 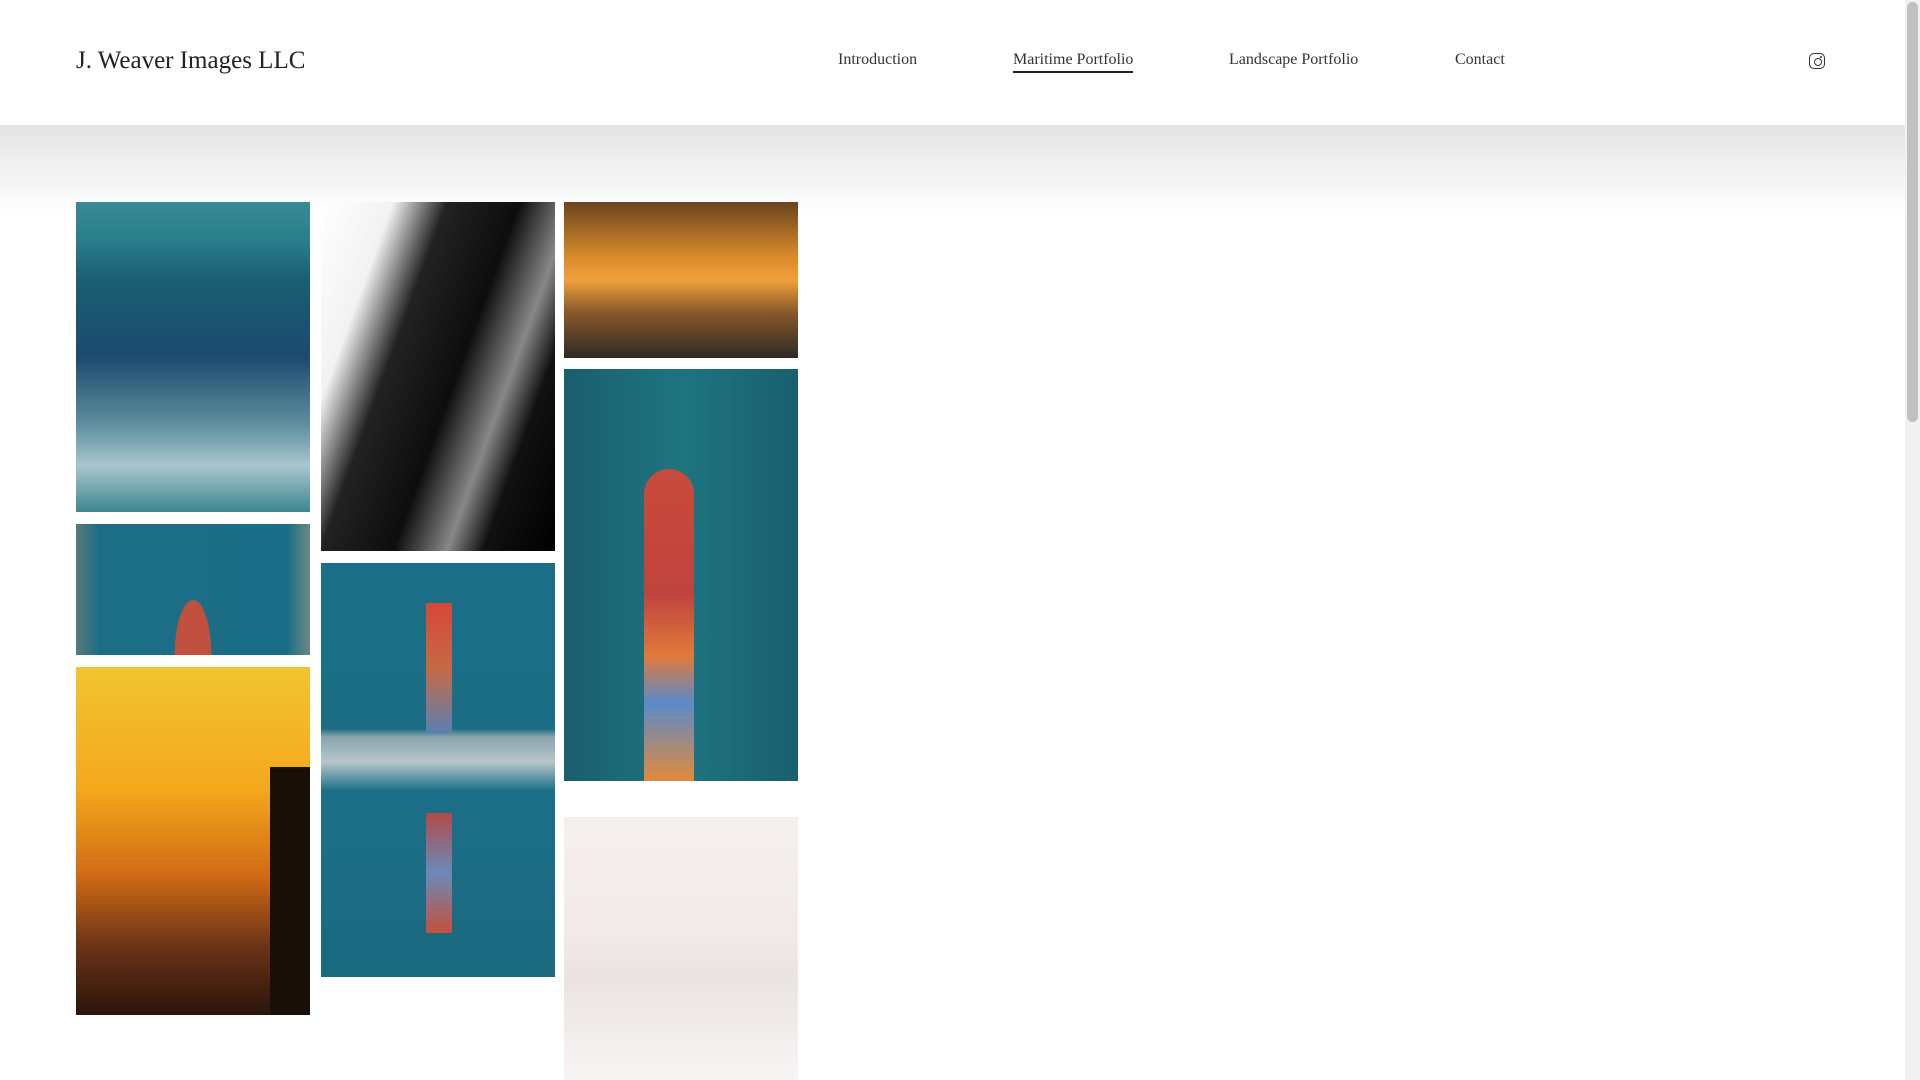 What do you see at coordinates (190, 61) in the screenshot?
I see `site-logo: J. Weaver Images LLC` at bounding box center [190, 61].